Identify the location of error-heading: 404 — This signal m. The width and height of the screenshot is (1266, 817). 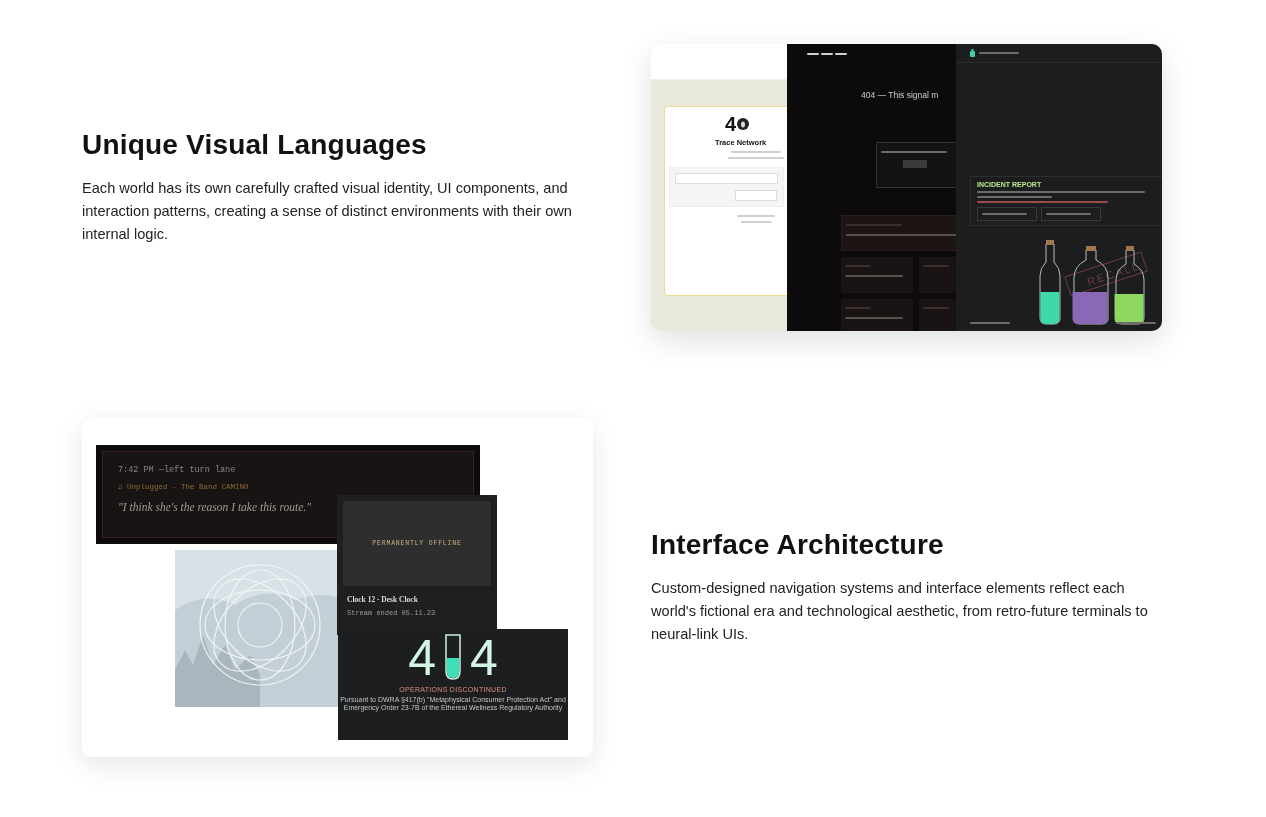
(900, 95).